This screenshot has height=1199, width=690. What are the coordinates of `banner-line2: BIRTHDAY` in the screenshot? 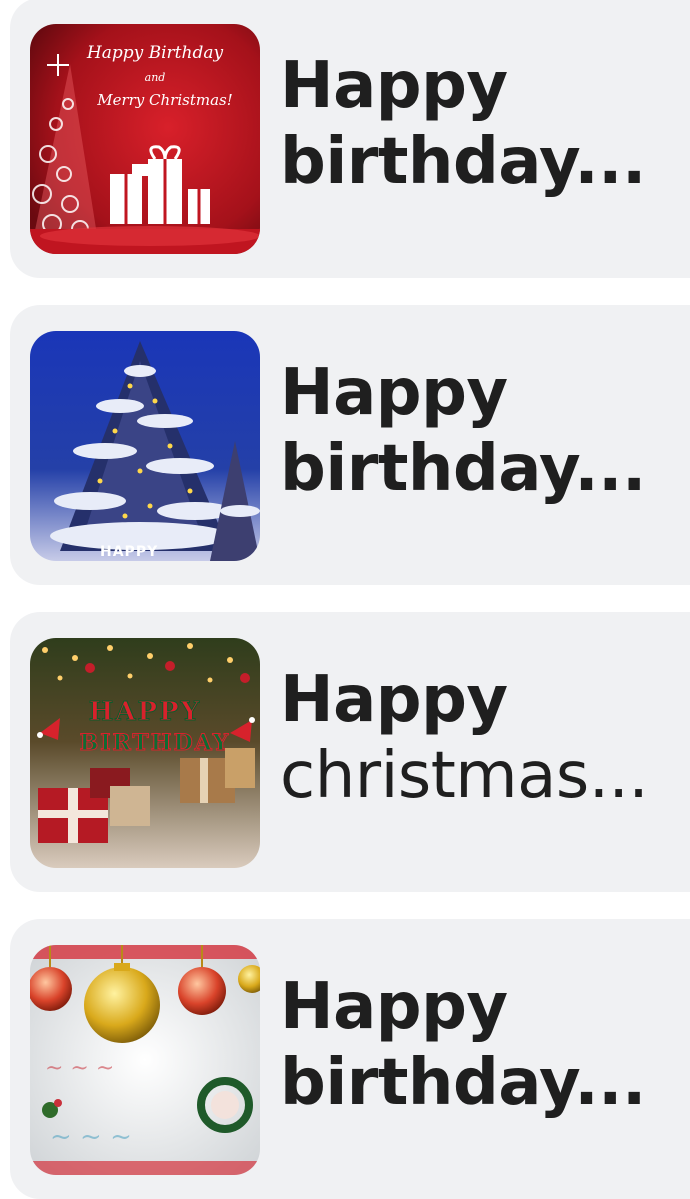 It's located at (155, 743).